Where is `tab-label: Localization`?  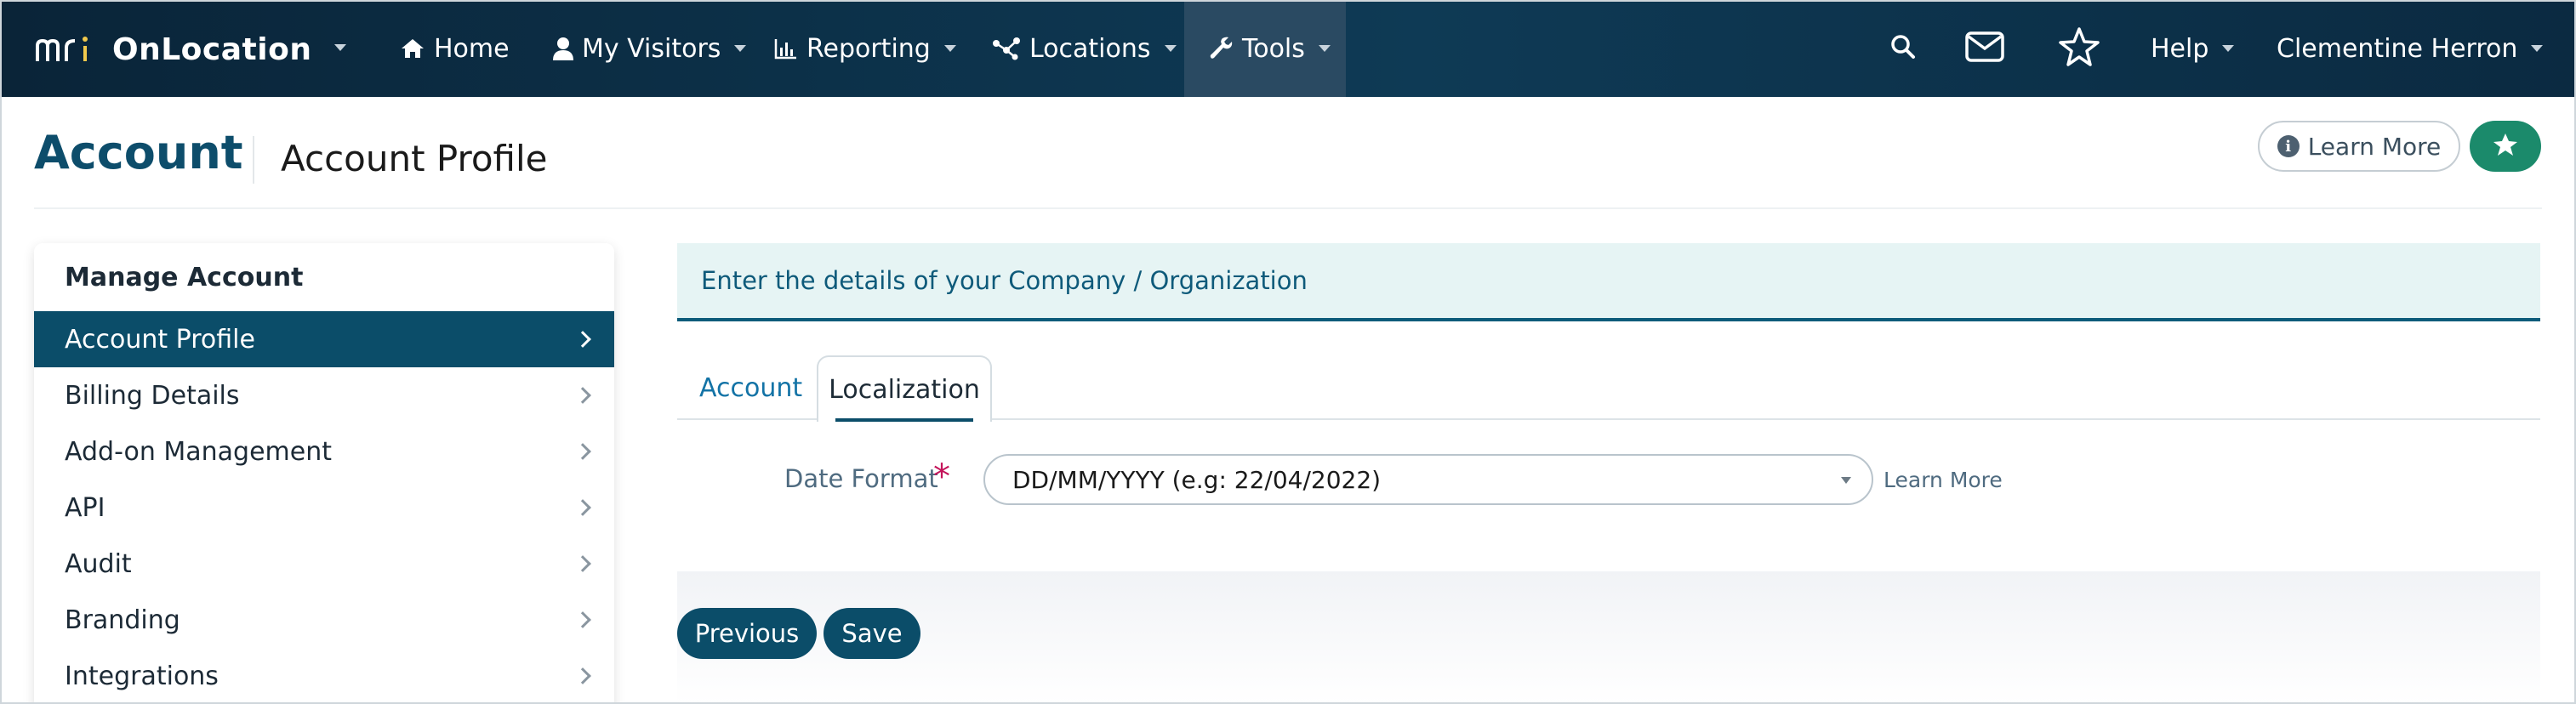 tab-label: Localization is located at coordinates (904, 389).